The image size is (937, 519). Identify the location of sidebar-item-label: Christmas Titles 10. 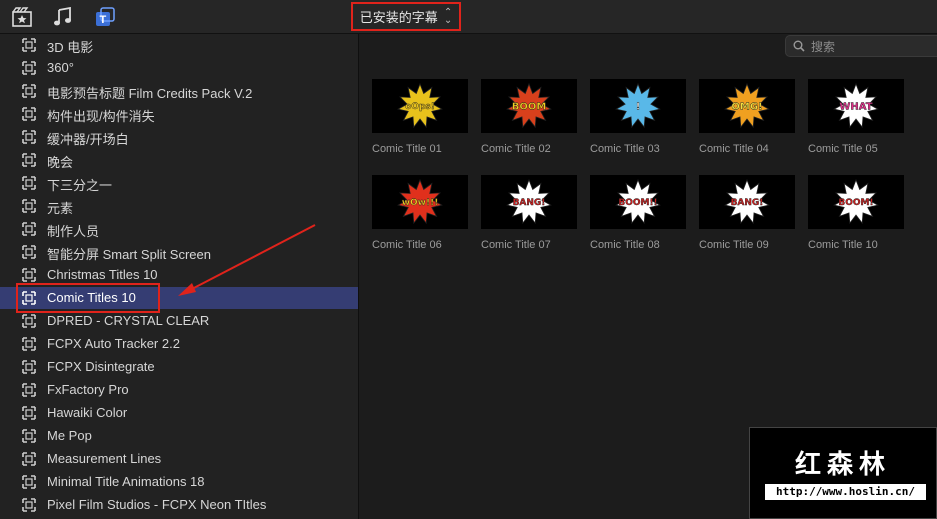
(102, 274).